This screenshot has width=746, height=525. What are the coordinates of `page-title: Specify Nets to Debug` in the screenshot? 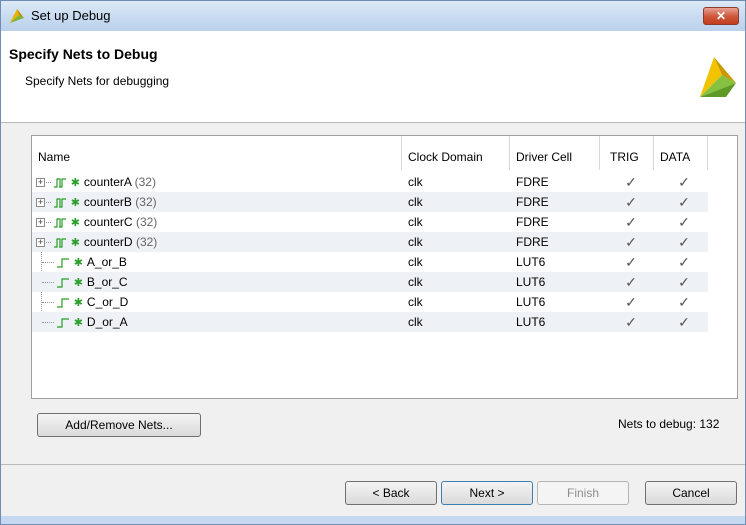 It's located at (83, 54).